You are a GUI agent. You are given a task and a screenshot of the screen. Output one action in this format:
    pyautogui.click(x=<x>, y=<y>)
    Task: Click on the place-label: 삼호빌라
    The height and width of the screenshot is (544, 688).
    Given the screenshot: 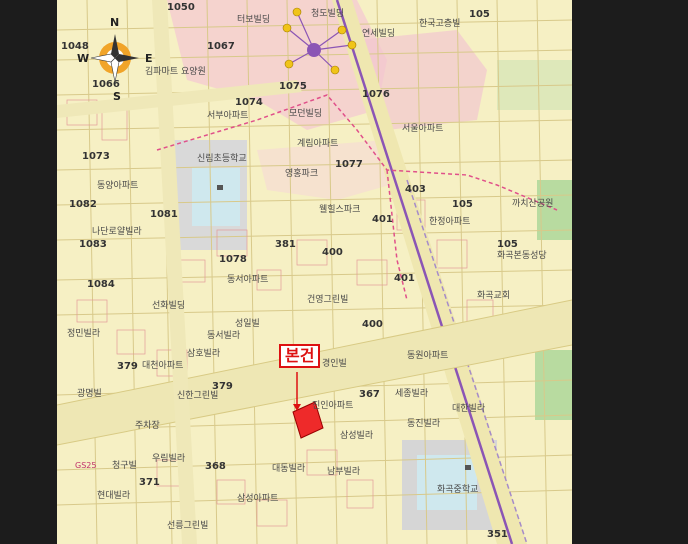 What is the action you would take?
    pyautogui.click(x=204, y=354)
    